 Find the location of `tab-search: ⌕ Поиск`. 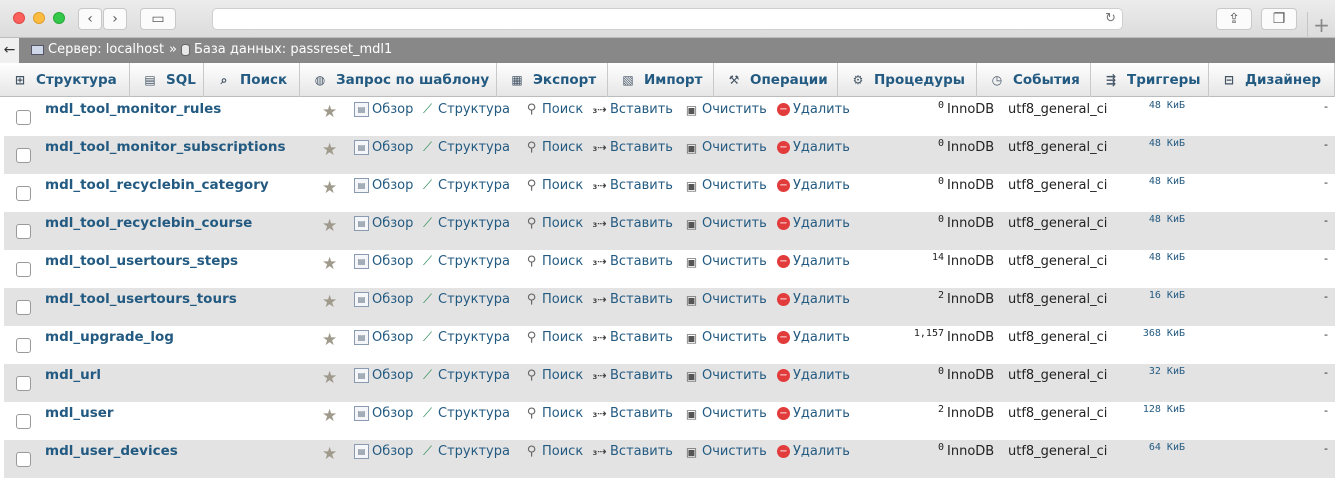

tab-search: ⌕ Поиск is located at coordinates (252, 80).